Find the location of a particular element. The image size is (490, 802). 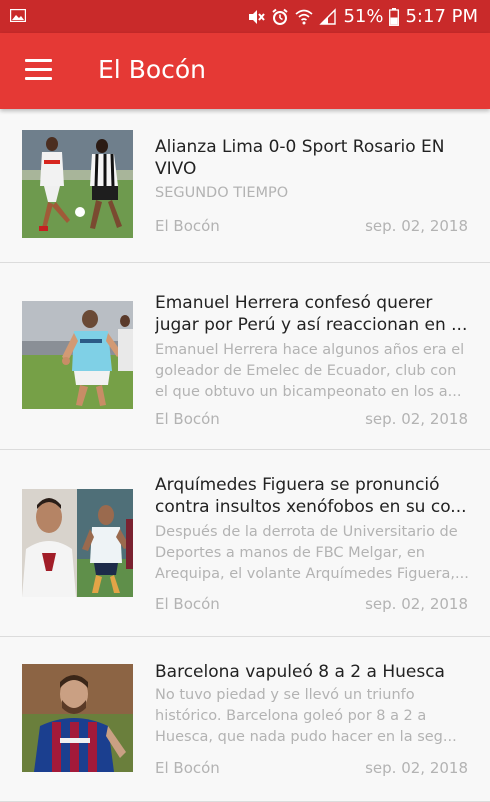

signal-icon is located at coordinates (328, 16).